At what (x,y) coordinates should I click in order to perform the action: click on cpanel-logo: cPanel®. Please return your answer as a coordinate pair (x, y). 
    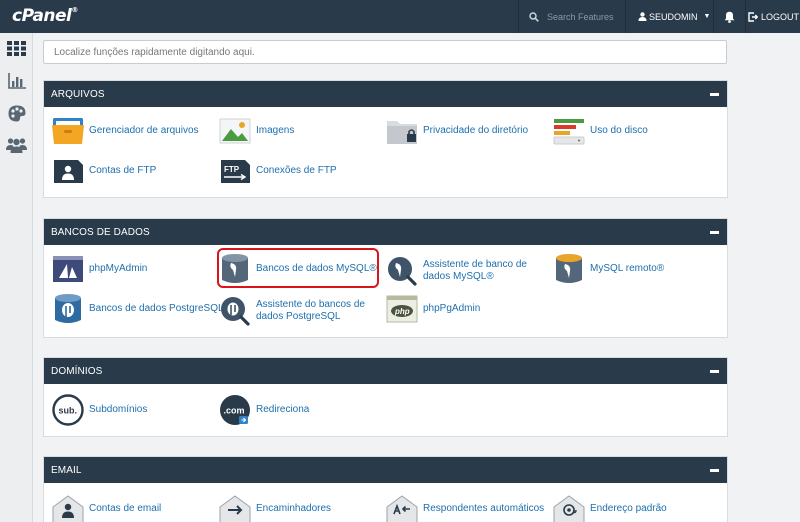
    Looking at the image, I should click on (45, 16).